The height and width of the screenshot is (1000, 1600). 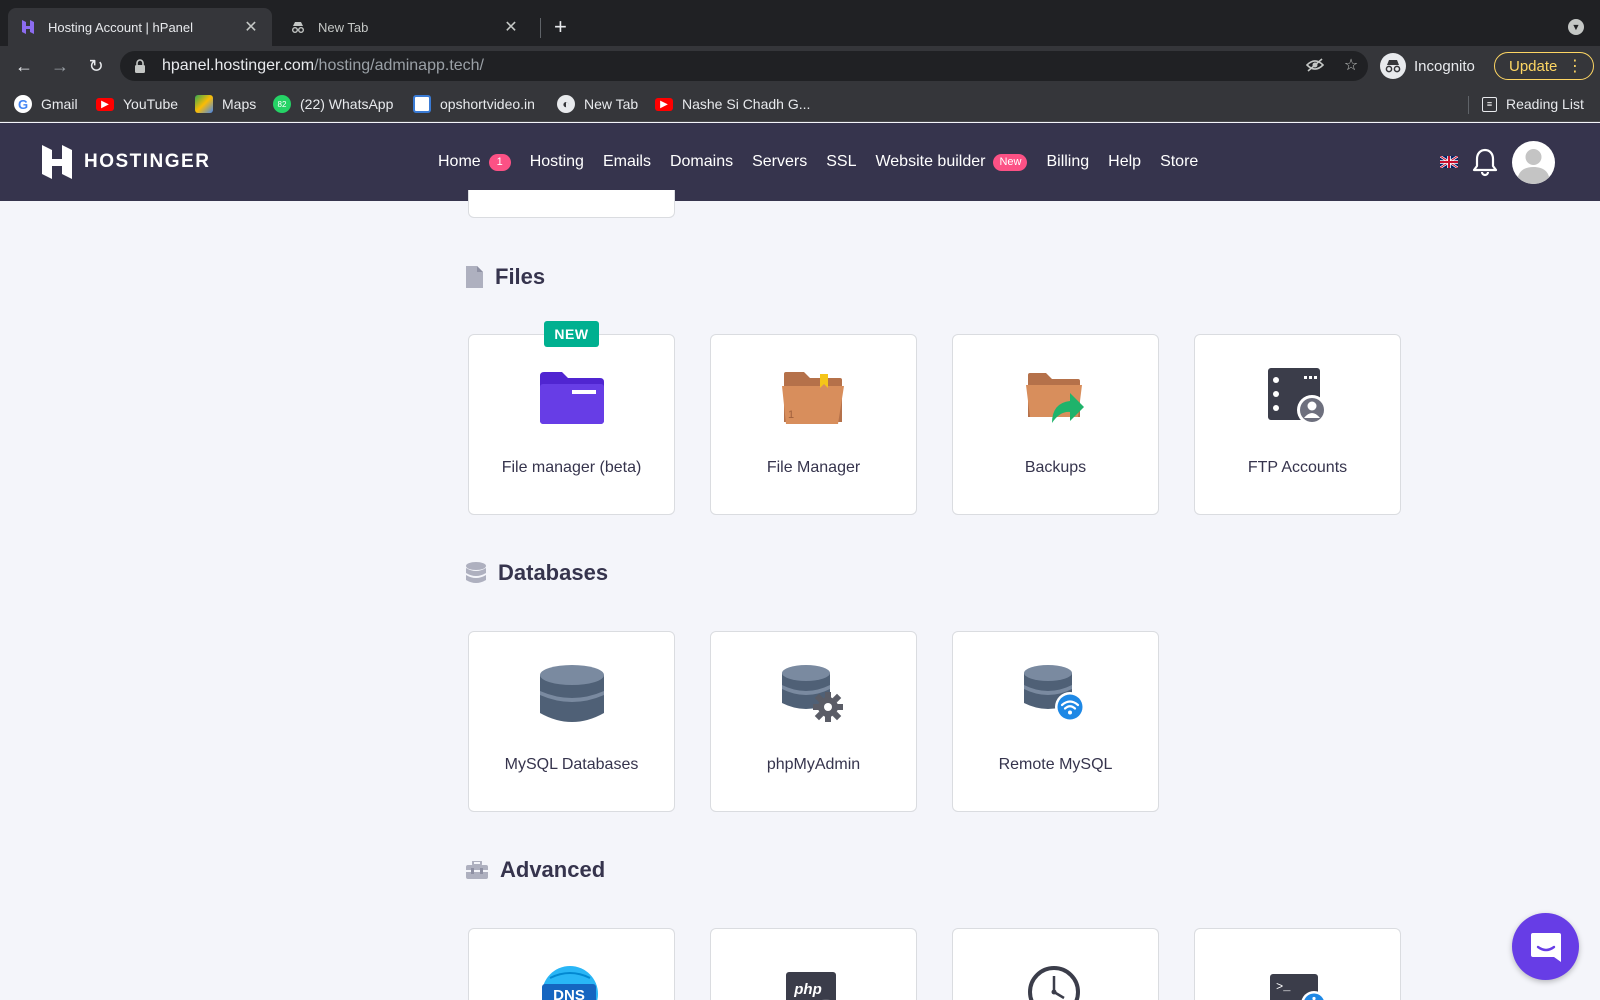 I want to click on incognito-icon, so click(x=298, y=27).